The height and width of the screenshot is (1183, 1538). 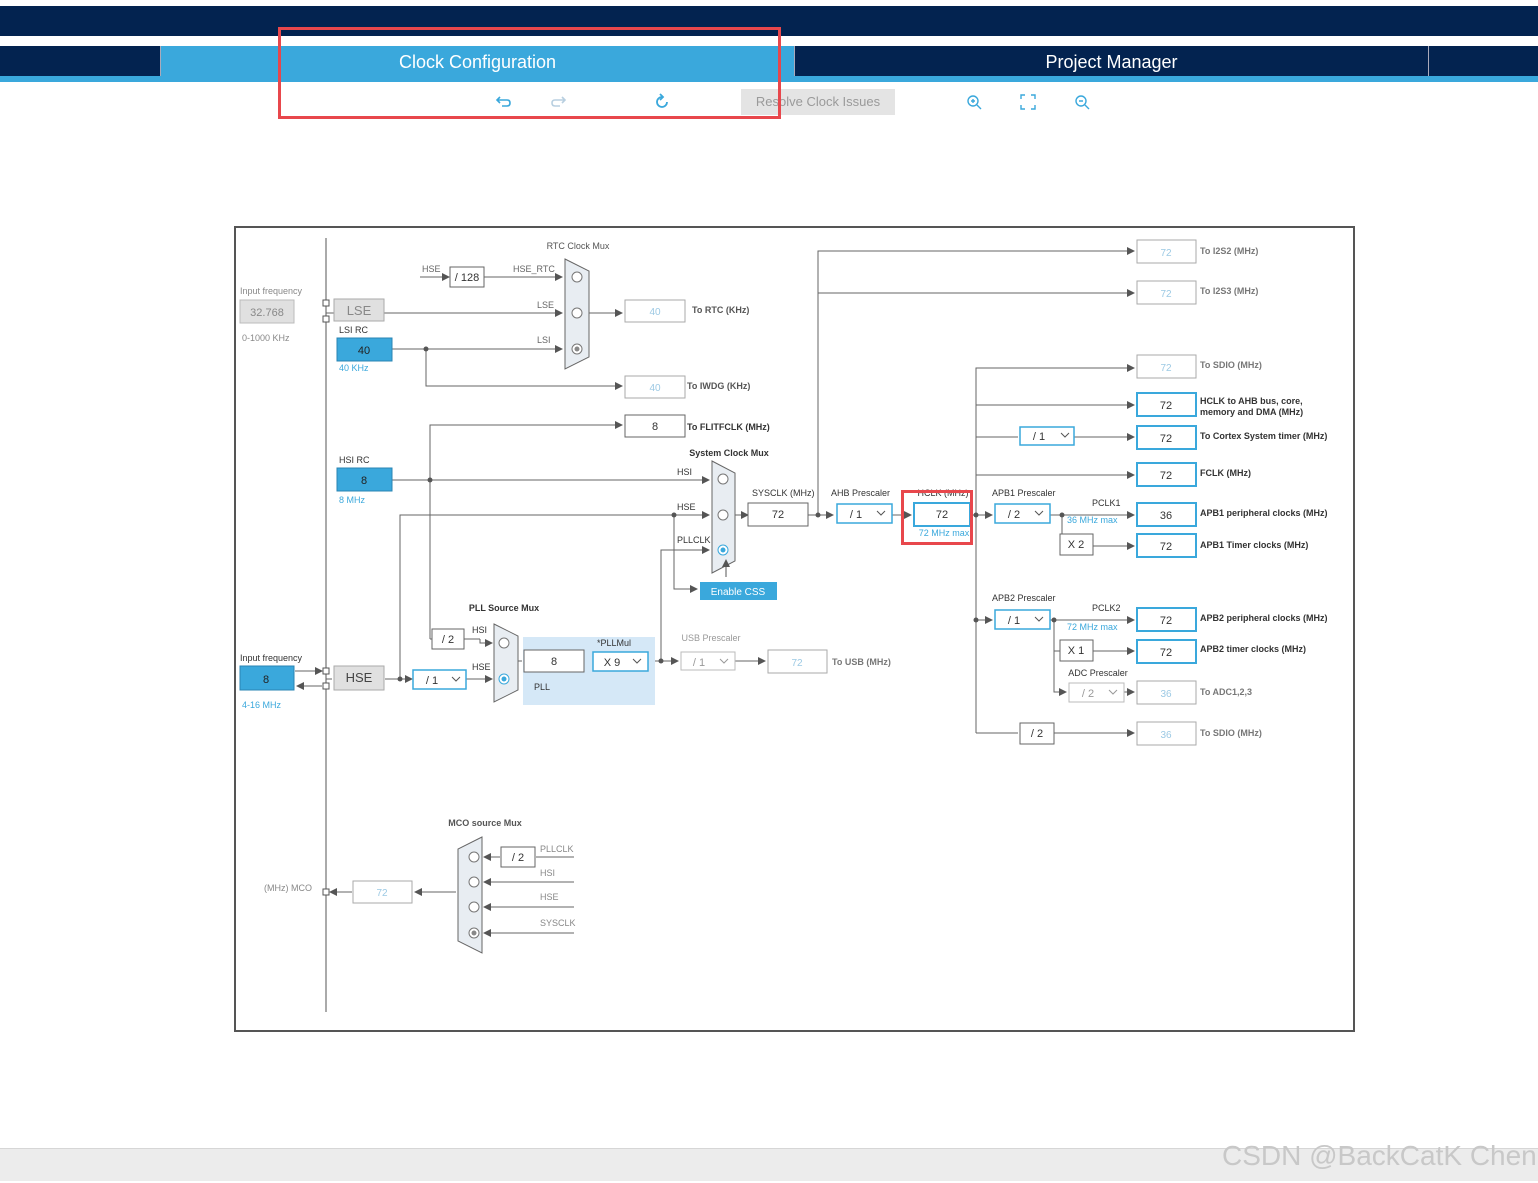 What do you see at coordinates (1166, 653) in the screenshot?
I see `apb2-timer-output-value: 72` at bounding box center [1166, 653].